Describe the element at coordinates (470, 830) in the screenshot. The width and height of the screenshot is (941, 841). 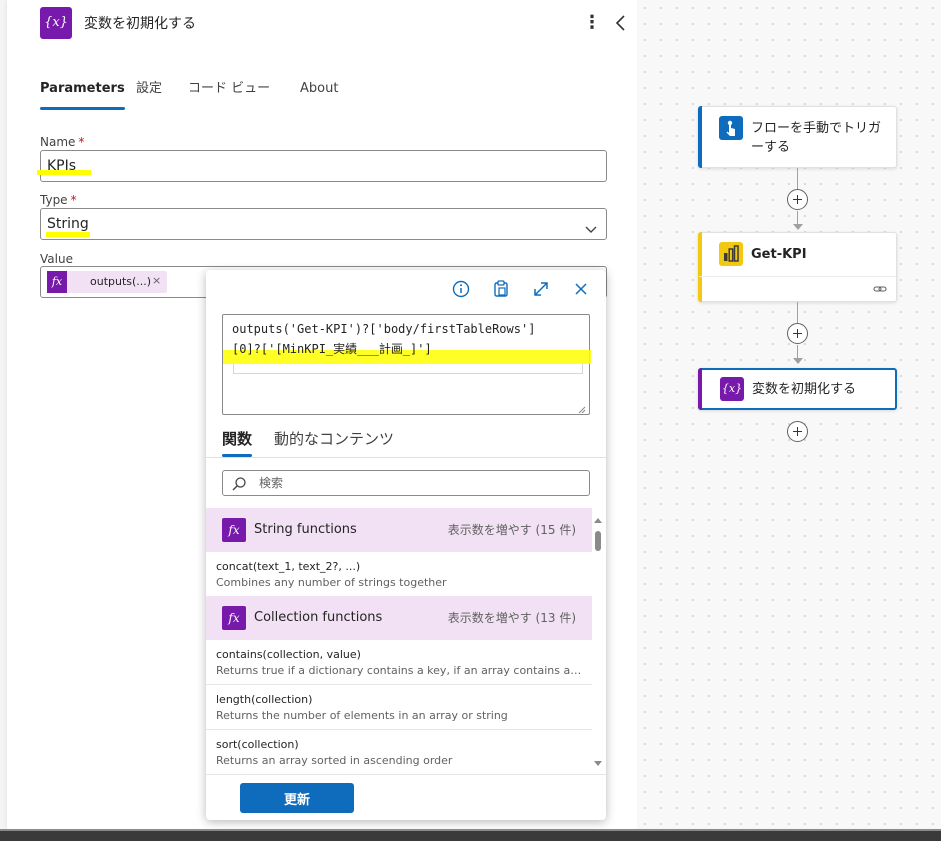
I see `bottom-bar-edge` at that location.